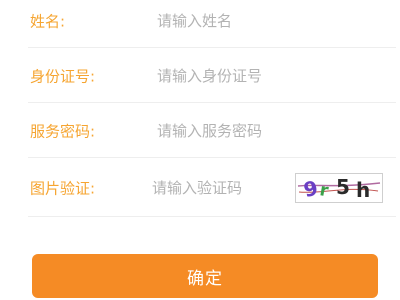  What do you see at coordinates (257, 130) in the screenshot?
I see `service-password-input` at bounding box center [257, 130].